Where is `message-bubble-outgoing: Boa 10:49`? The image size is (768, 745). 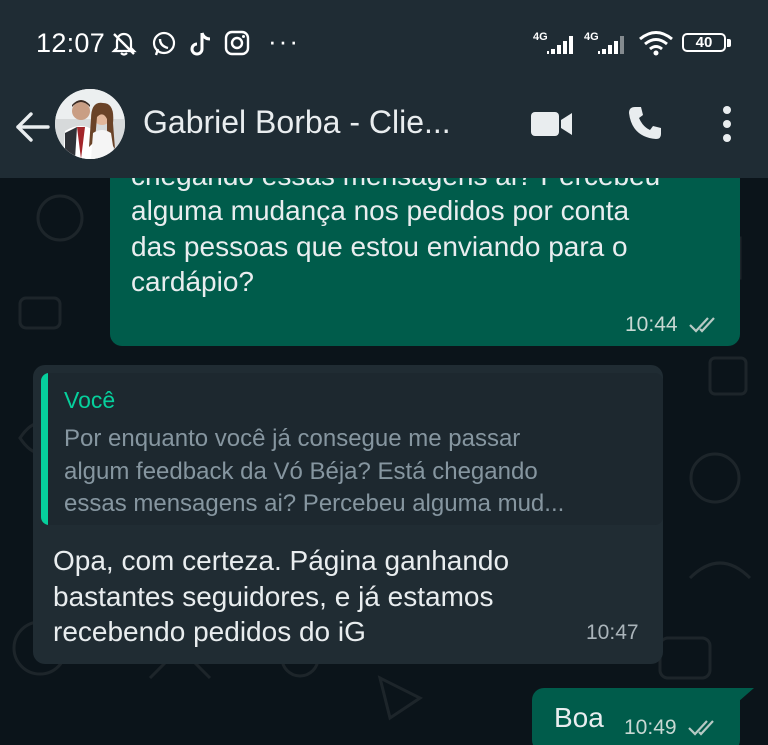
message-bubble-outgoing: Boa 10:49 is located at coordinates (636, 716).